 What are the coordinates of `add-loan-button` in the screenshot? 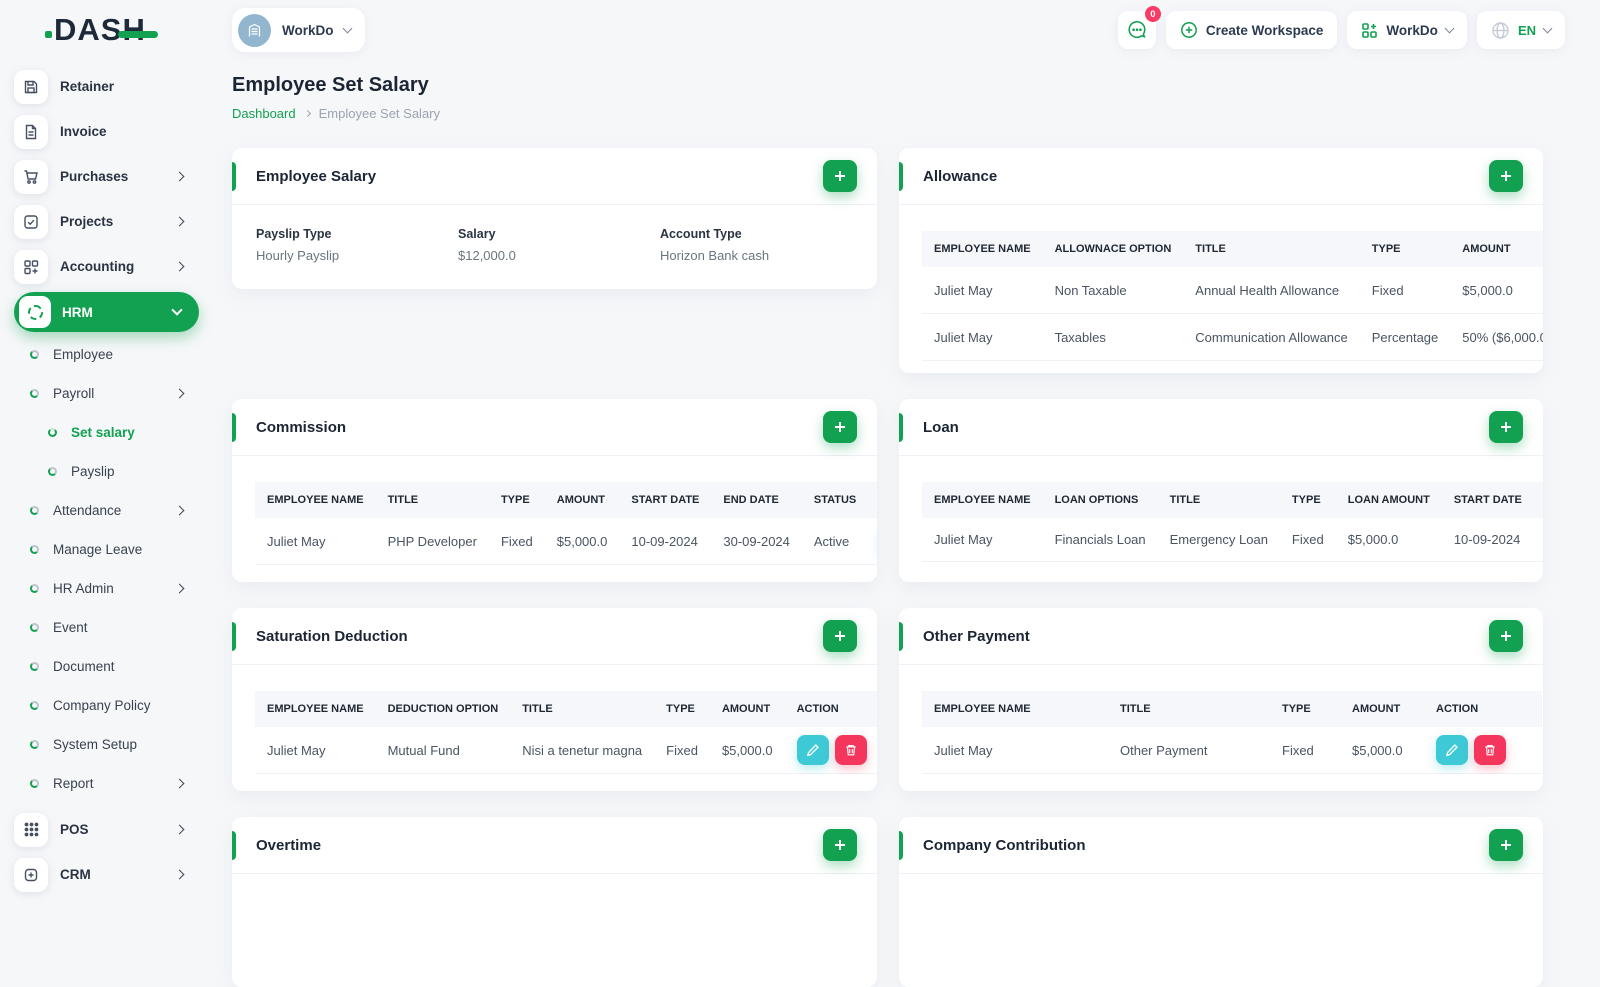 It's located at (1506, 427).